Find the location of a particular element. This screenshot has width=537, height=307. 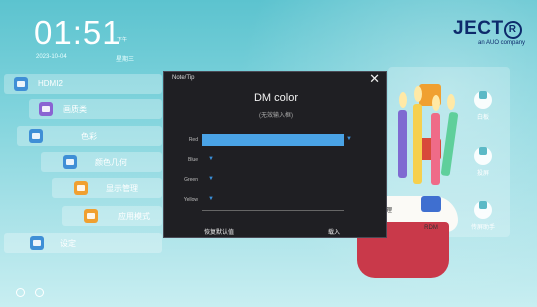

candle-pink is located at coordinates (435, 149).